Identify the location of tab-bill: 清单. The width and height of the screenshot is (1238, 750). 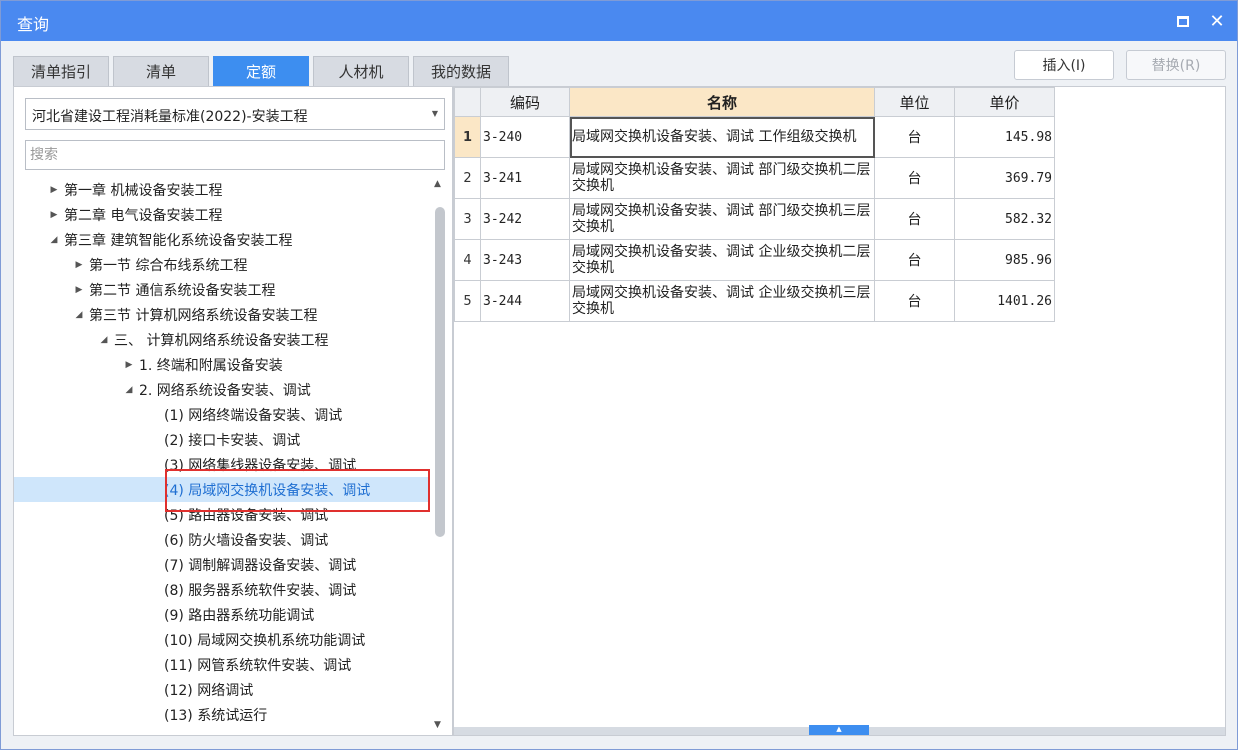
(161, 71).